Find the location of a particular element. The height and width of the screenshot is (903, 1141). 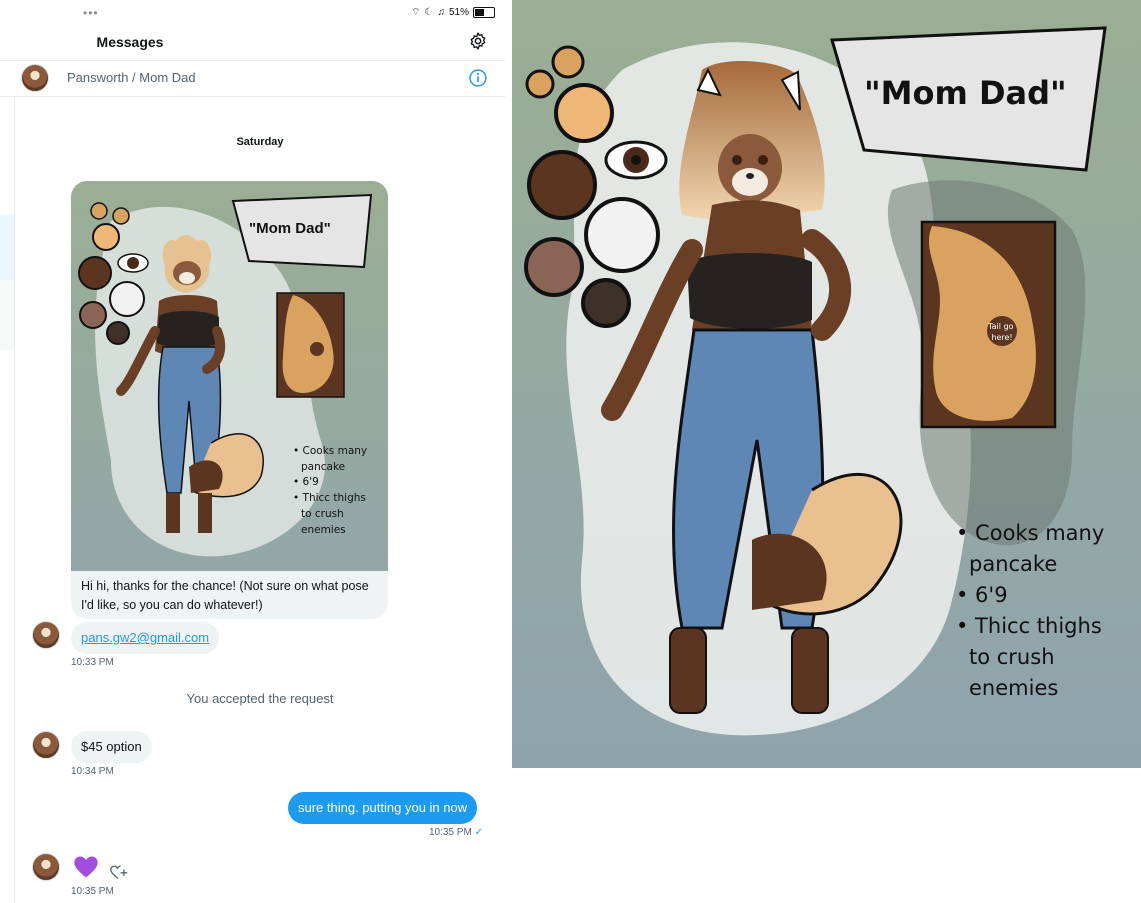

tail-note: Tail go is located at coordinates (1000, 326).